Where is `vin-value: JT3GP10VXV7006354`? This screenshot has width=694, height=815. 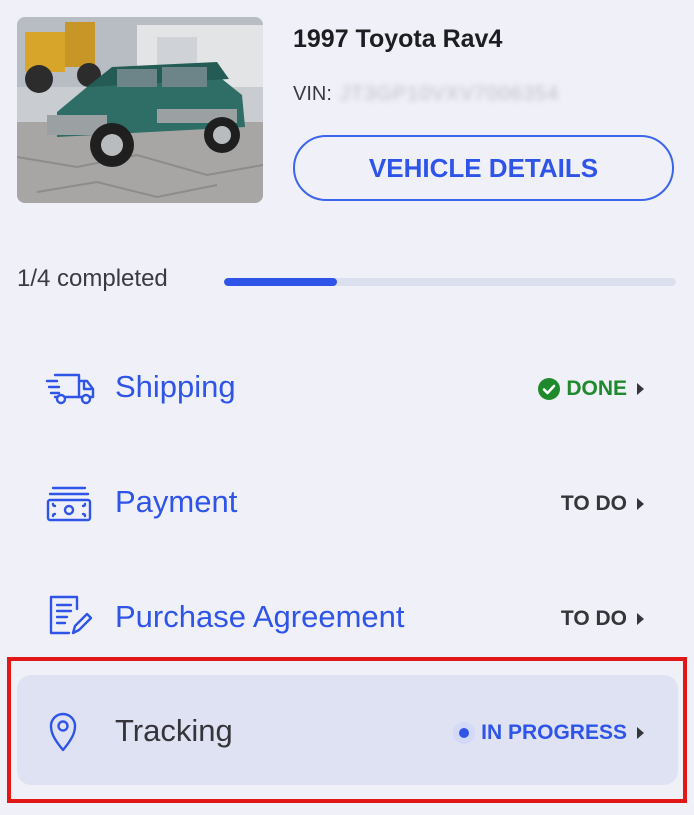
vin-value: JT3GP10VXV7006354 is located at coordinates (449, 94).